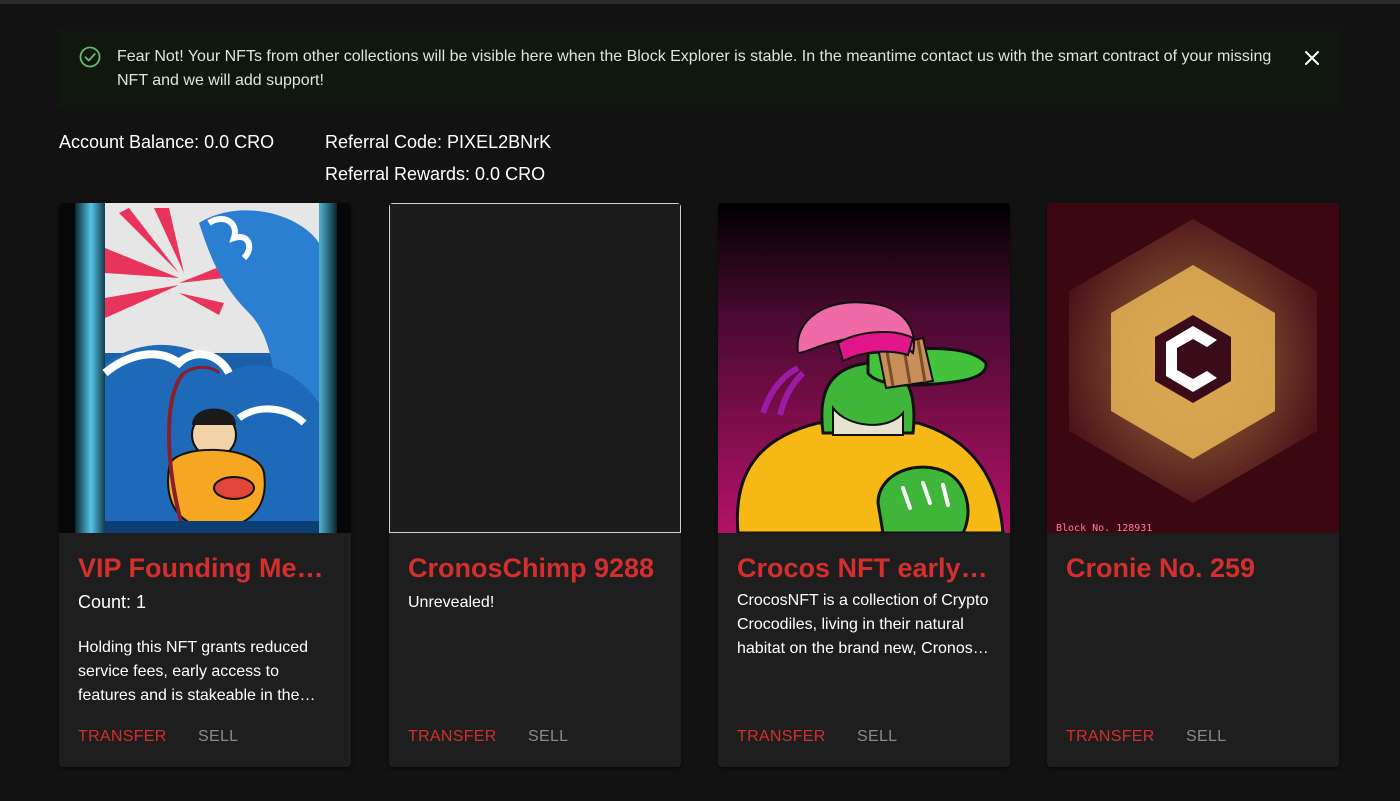 This screenshot has width=1400, height=801. Describe the element at coordinates (1193, 368) in the screenshot. I see `nft-image-cronie: Block No. 128931` at that location.